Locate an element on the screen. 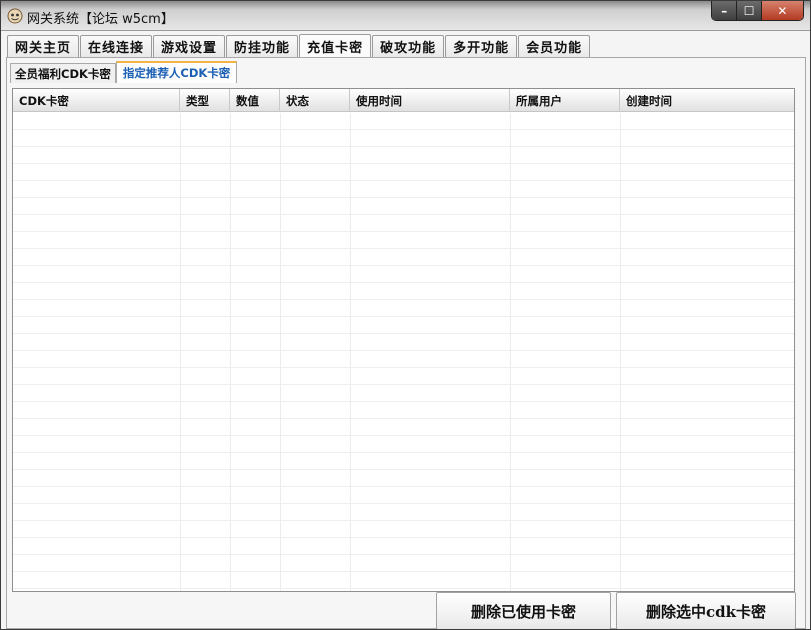 This screenshot has width=811, height=630. delete-used-cdk-button: 删除已使用卡密 is located at coordinates (523, 610).